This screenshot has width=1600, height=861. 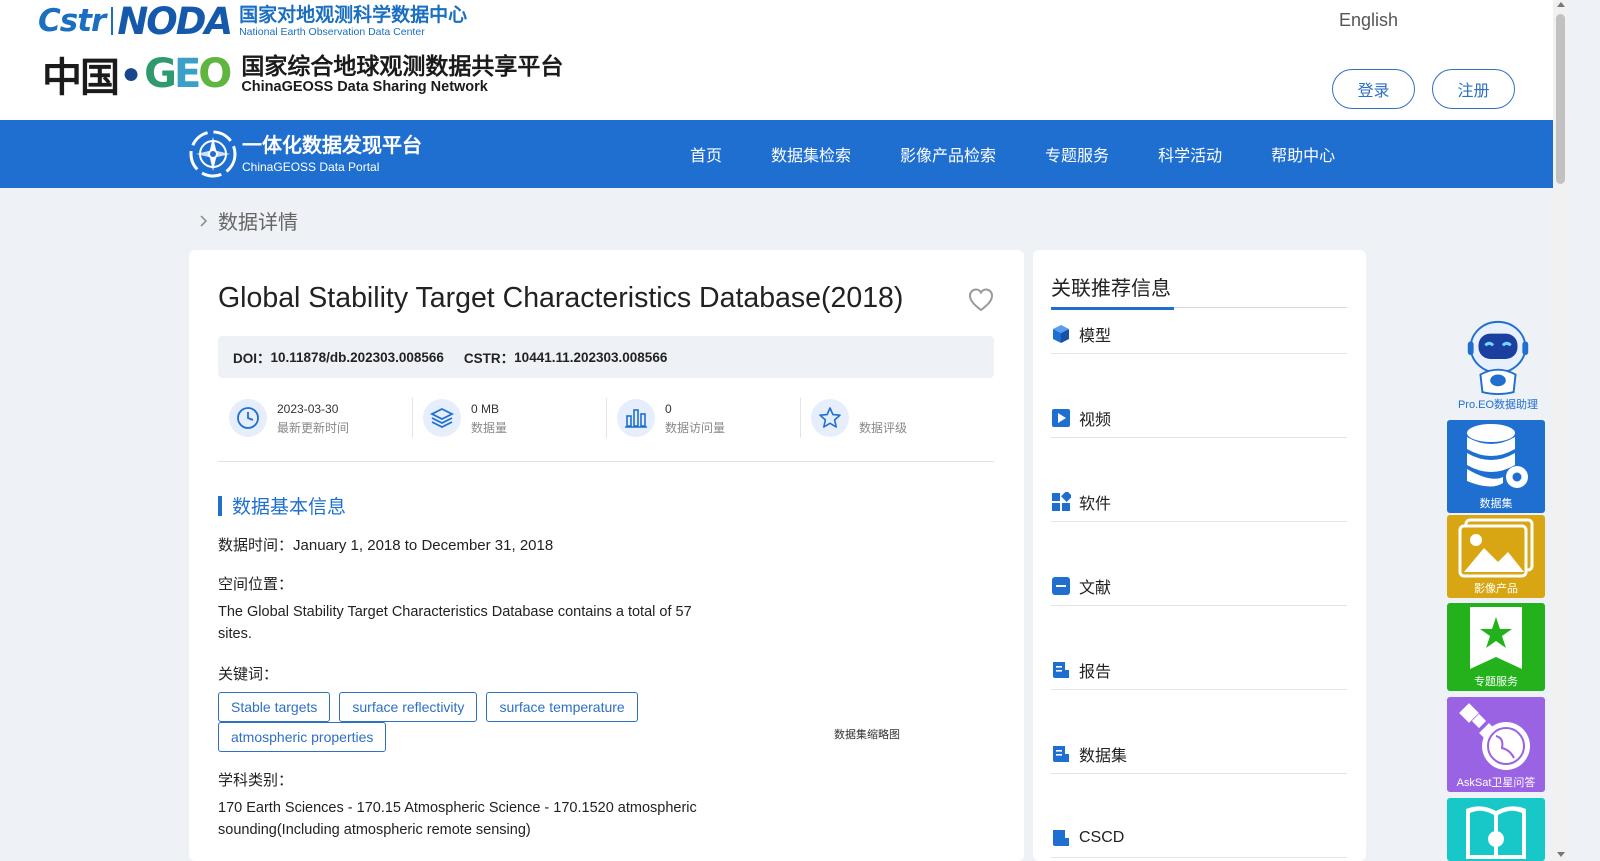 I want to click on tool-topic-service-label: 专题服务, so click(x=1496, y=682).